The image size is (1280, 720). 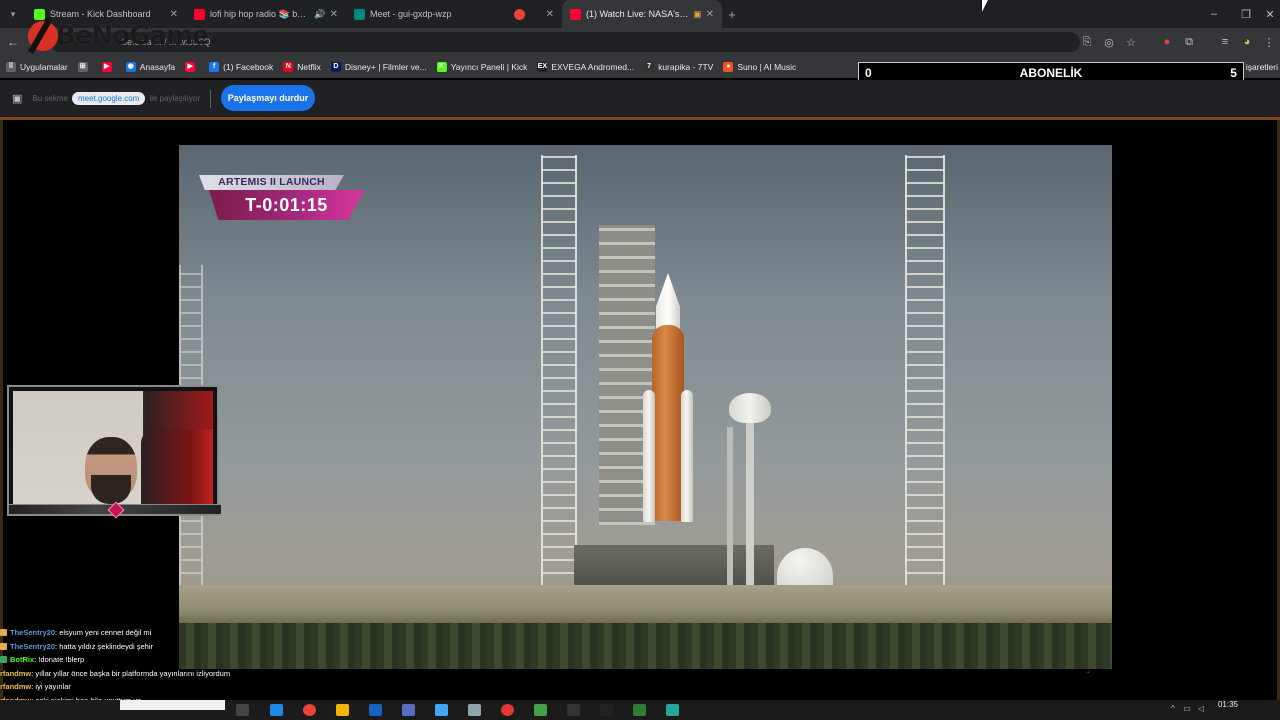 I want to click on bookmark-item: K Yayıncı Paneli | Kick, so click(x=482, y=67).